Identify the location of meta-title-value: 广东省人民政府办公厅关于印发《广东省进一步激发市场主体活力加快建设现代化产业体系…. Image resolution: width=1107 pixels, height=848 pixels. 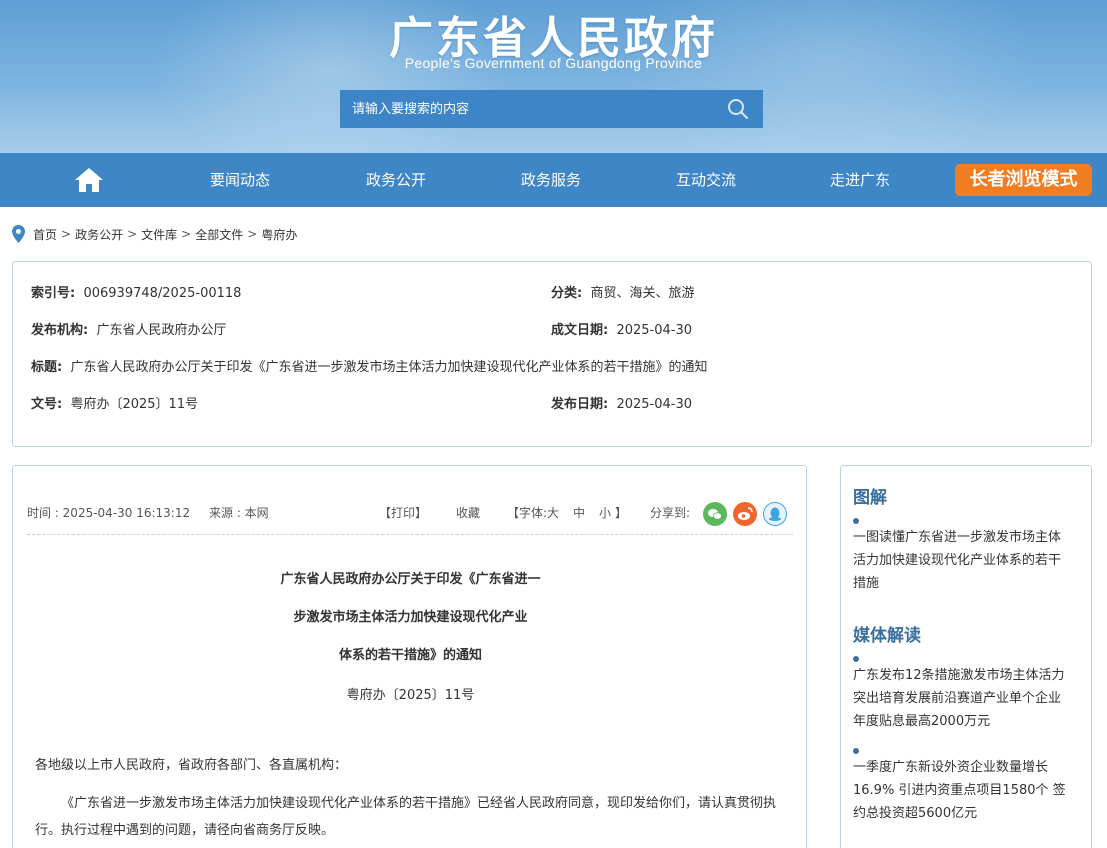
(389, 367).